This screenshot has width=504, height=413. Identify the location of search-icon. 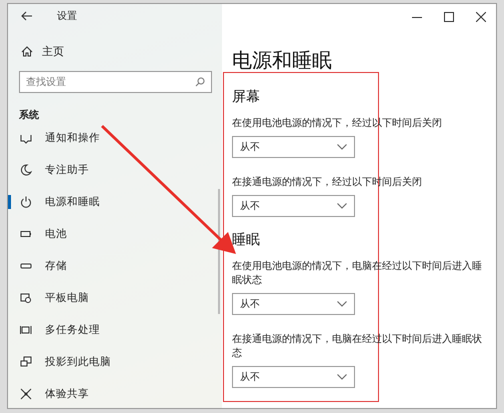
(200, 82).